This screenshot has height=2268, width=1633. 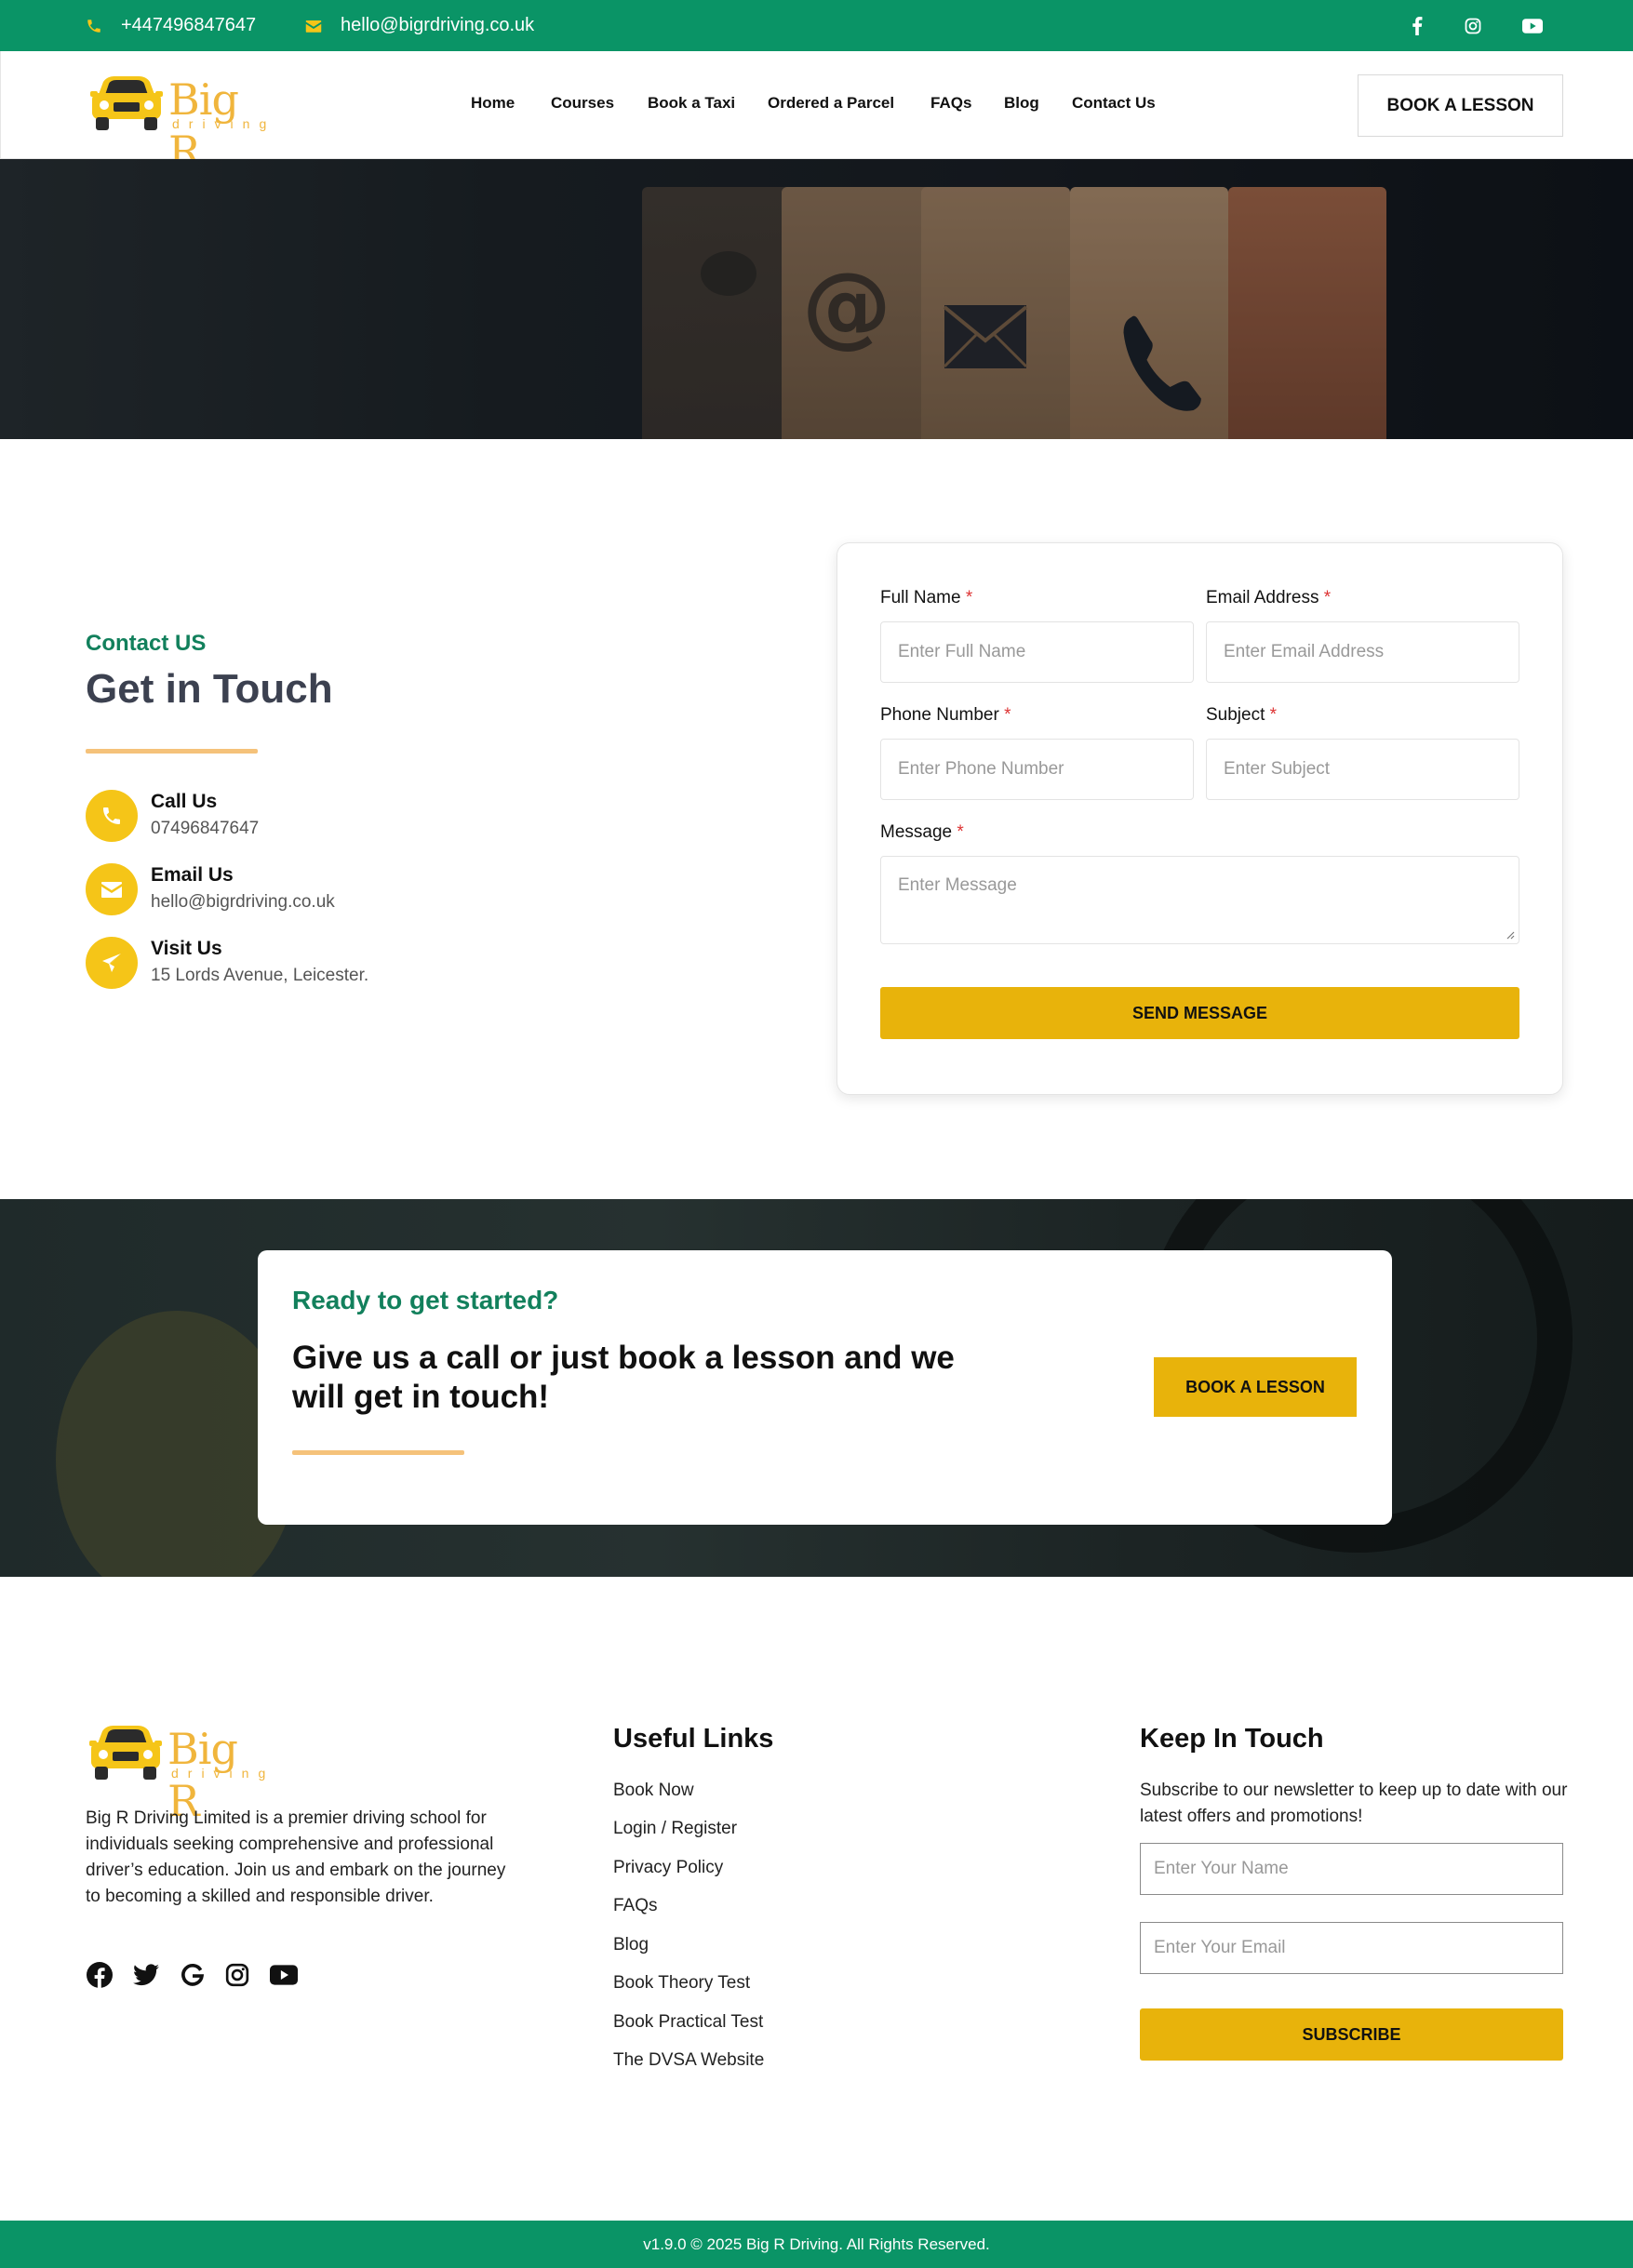 What do you see at coordinates (1255, 1387) in the screenshot?
I see `book-lesson-cta-button: BOOK A LESSON` at bounding box center [1255, 1387].